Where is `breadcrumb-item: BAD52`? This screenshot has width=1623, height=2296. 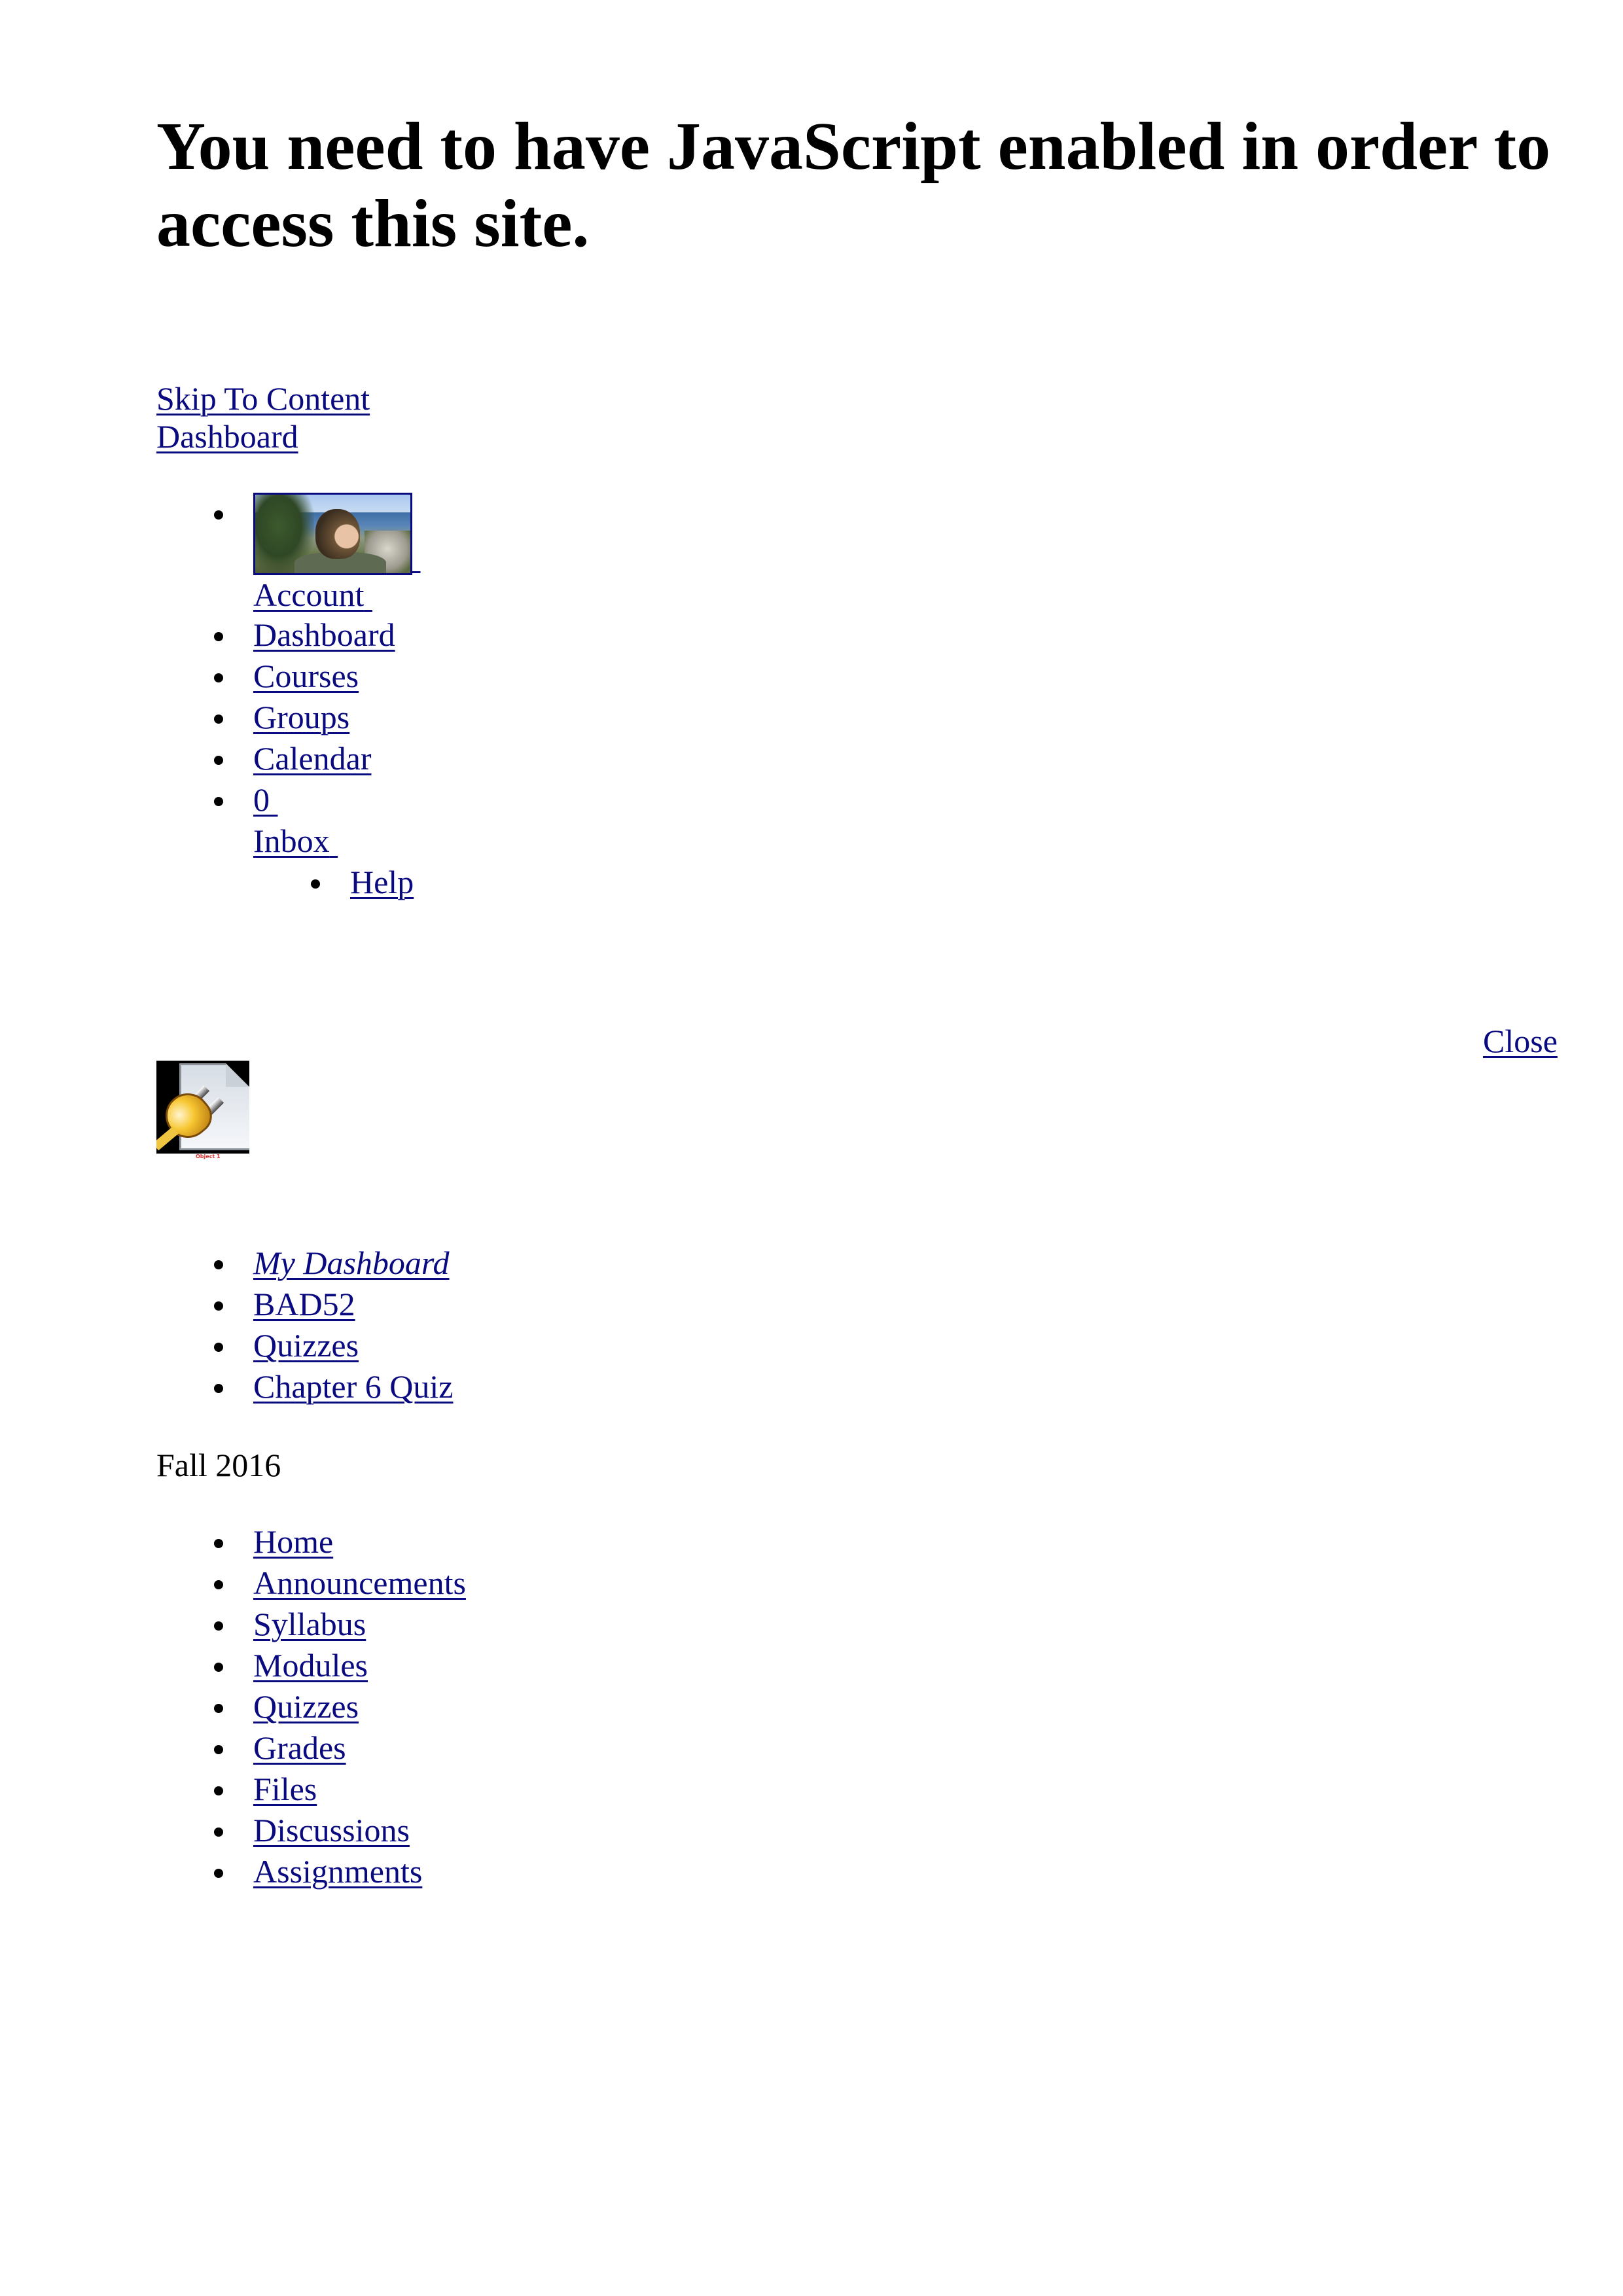
breadcrumb-item: BAD52 is located at coordinates (549, 1305).